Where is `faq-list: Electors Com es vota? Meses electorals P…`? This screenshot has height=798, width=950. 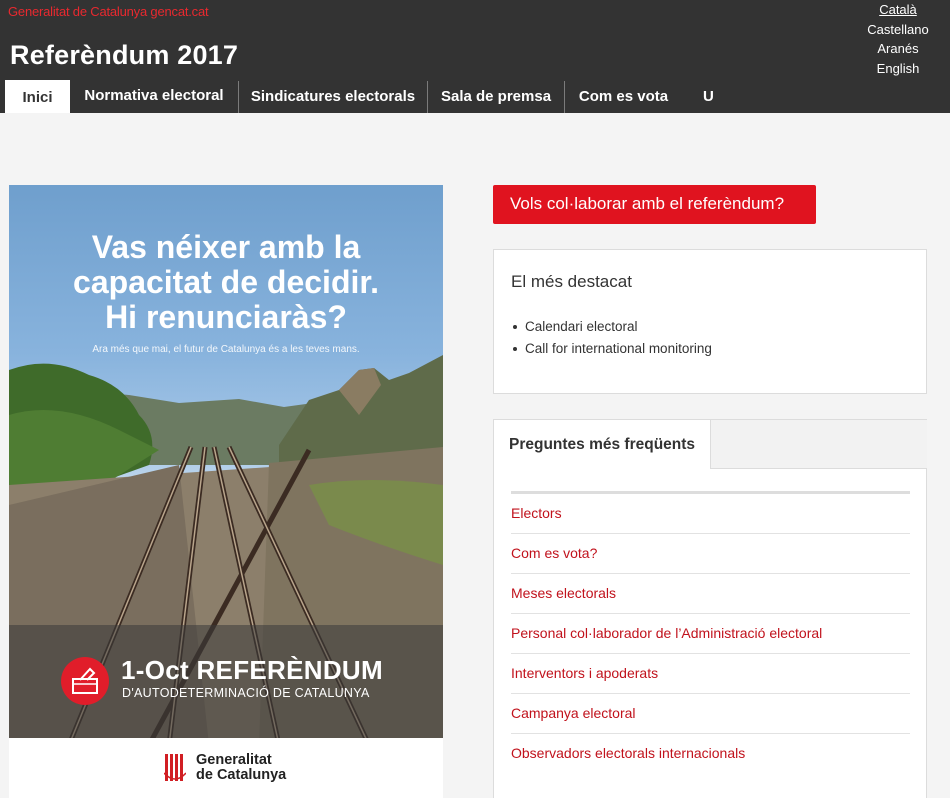
faq-list: Electors Com es vota? Meses electorals P… is located at coordinates (710, 632).